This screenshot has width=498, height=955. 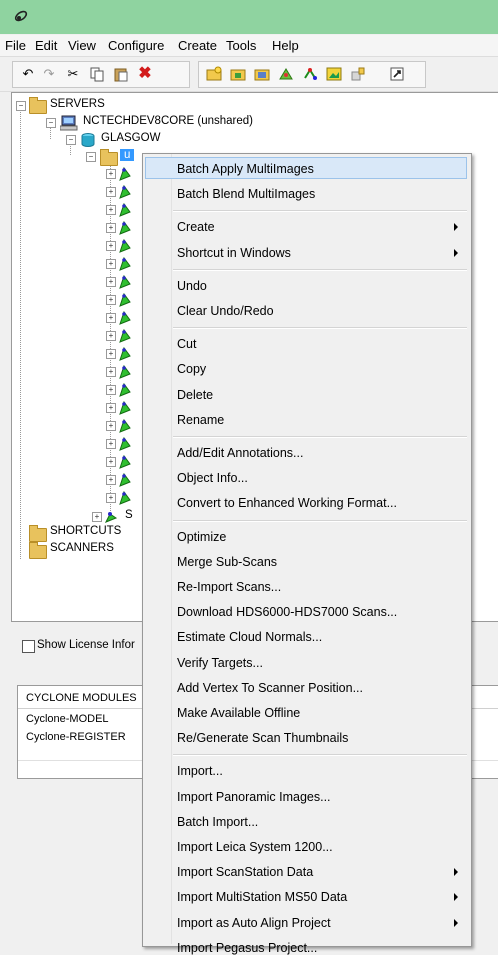 What do you see at coordinates (358, 74) in the screenshot?
I see `database-icon` at bounding box center [358, 74].